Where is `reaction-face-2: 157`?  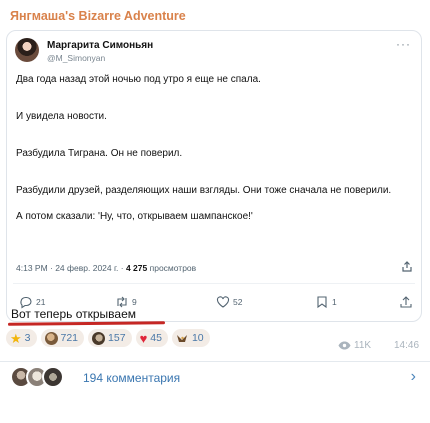
reaction-face-2: 157 is located at coordinates (110, 338).